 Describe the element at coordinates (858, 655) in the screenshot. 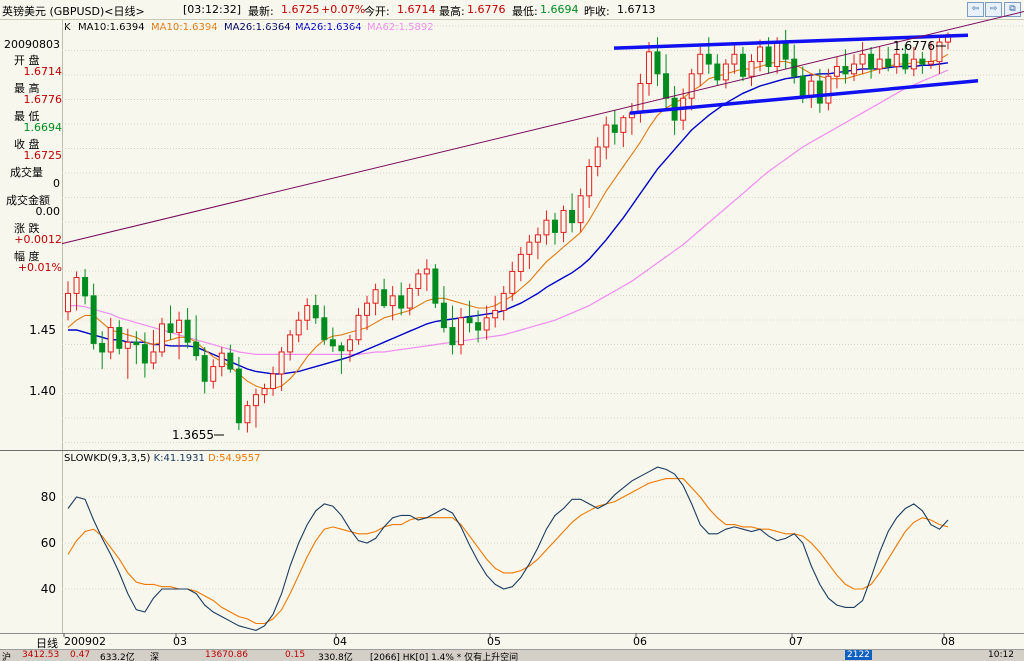

I see `status-right-value: 2122` at that location.